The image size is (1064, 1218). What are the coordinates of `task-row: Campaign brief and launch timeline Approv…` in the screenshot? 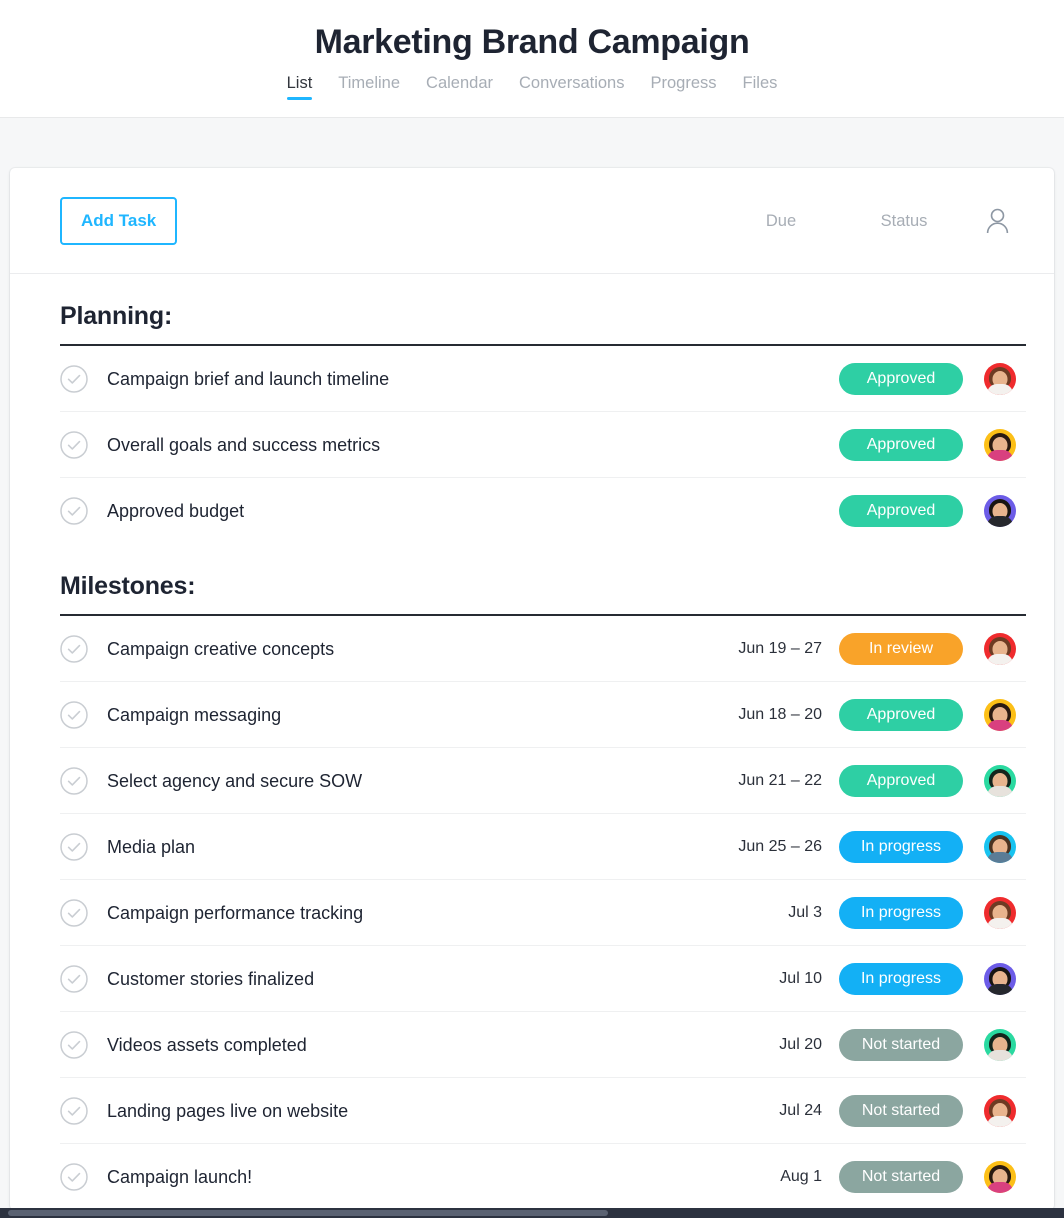 It's located at (543, 379).